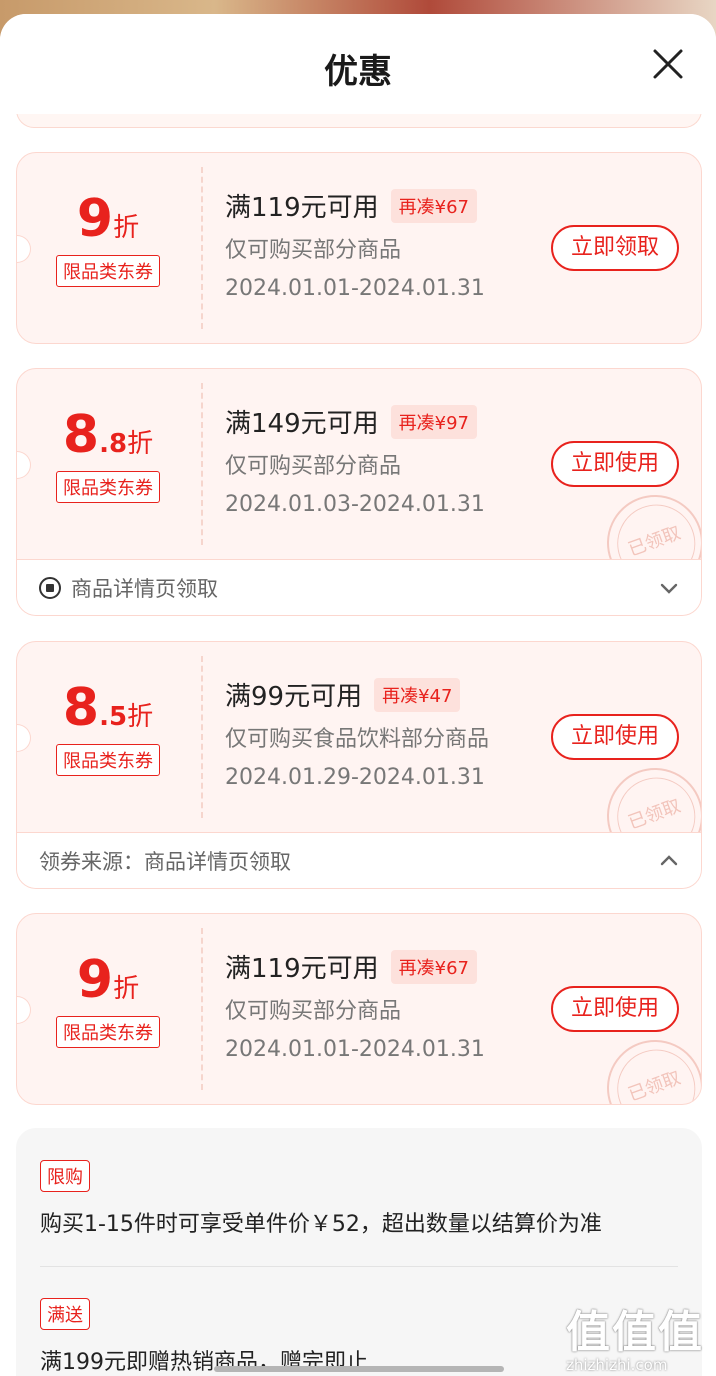  I want to click on divider, so click(359, 1266).